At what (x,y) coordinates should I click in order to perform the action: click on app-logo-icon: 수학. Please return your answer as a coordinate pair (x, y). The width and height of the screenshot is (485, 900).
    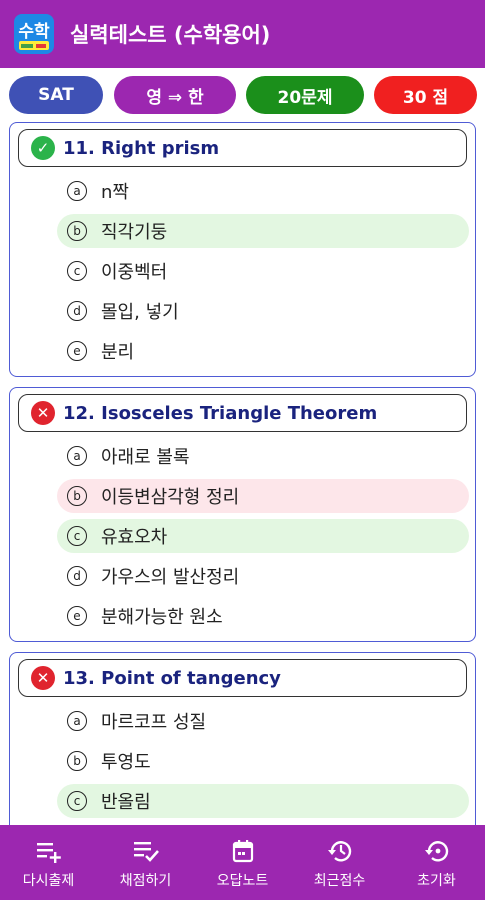
    Looking at the image, I should click on (34, 34).